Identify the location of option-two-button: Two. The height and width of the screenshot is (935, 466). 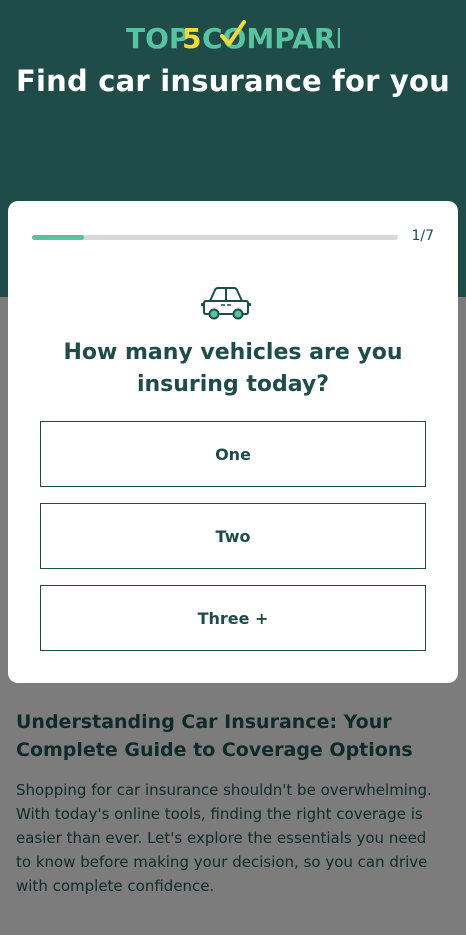
(233, 536).